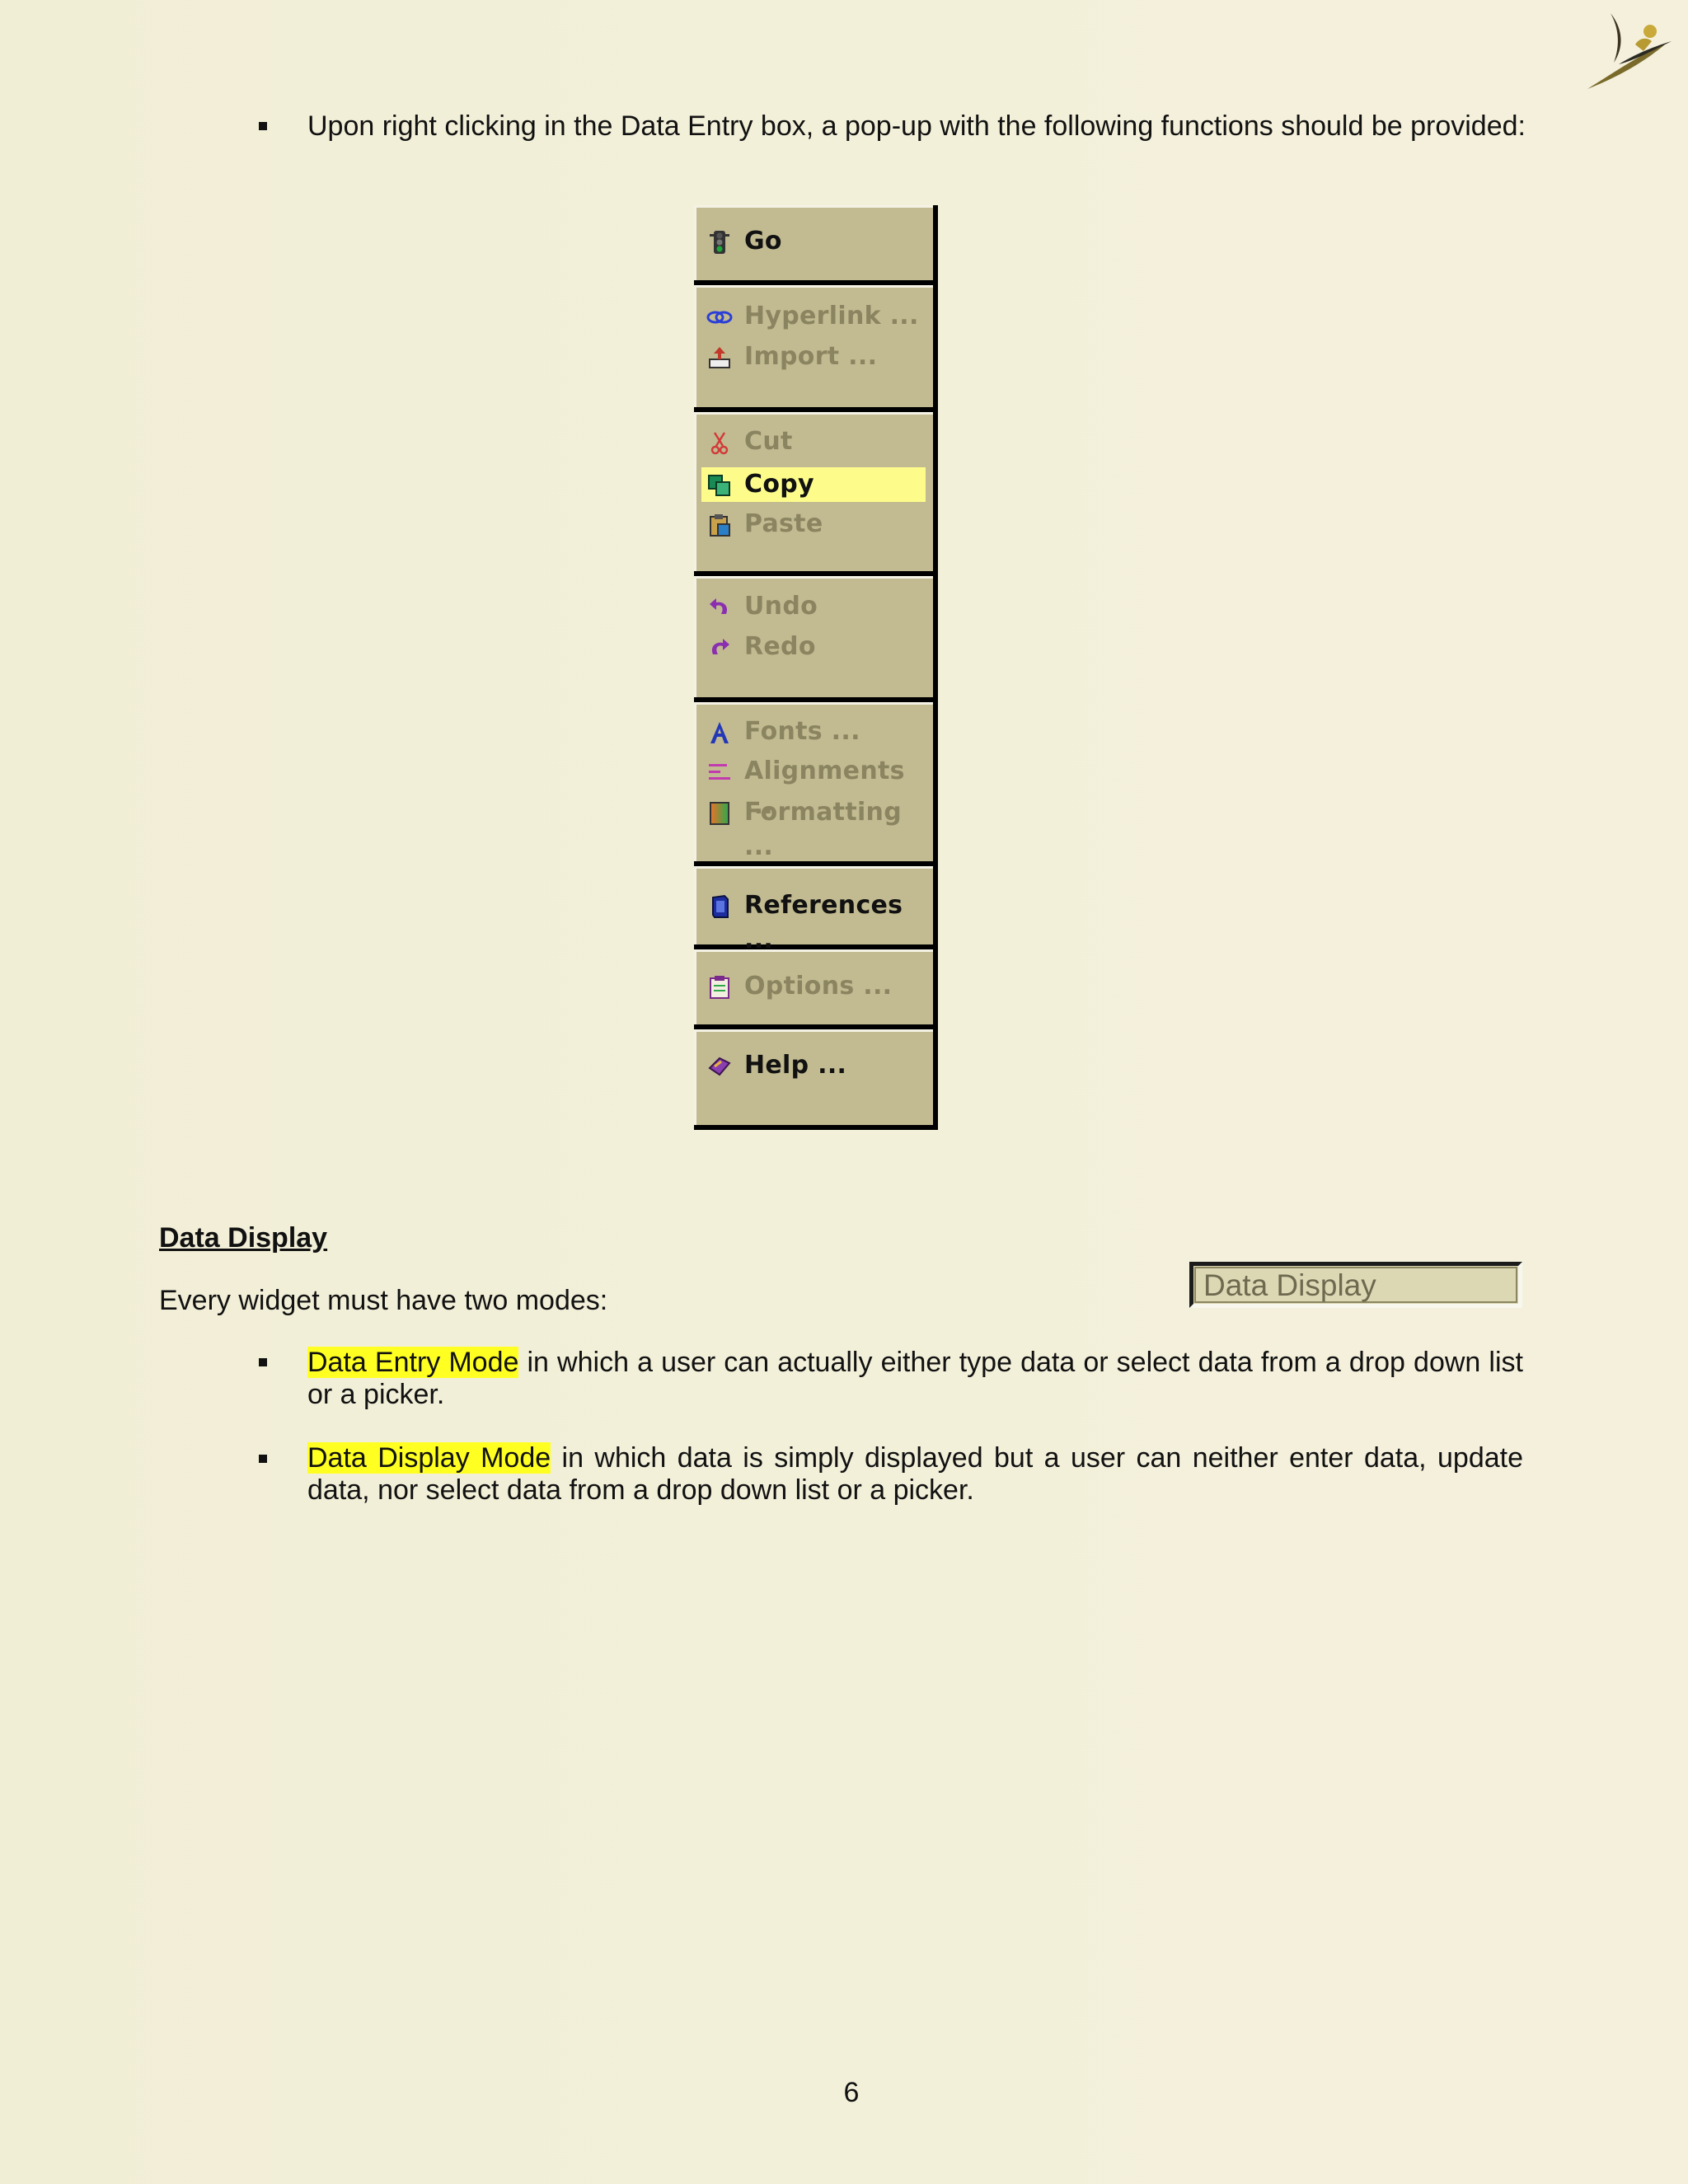  What do you see at coordinates (783, 523) in the screenshot?
I see `menu-item-label: Paste` at bounding box center [783, 523].